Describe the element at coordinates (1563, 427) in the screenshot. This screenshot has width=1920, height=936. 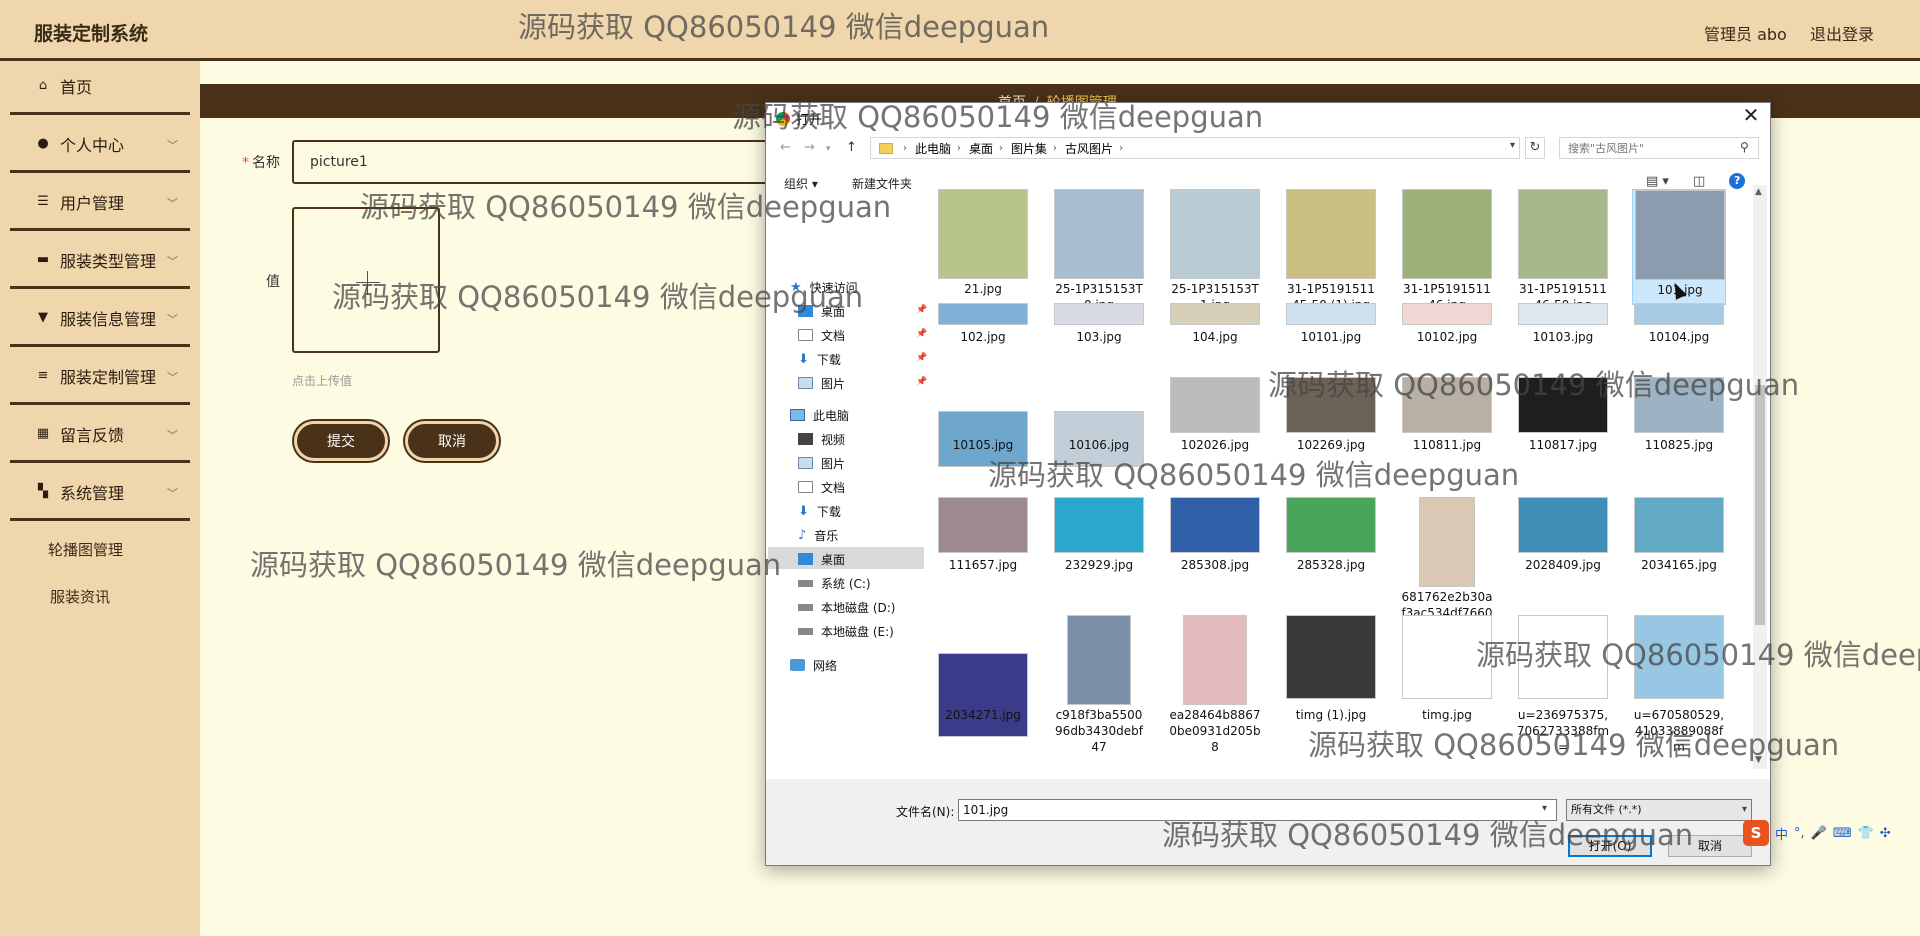
I see `file-item: 110817.jpg` at that location.